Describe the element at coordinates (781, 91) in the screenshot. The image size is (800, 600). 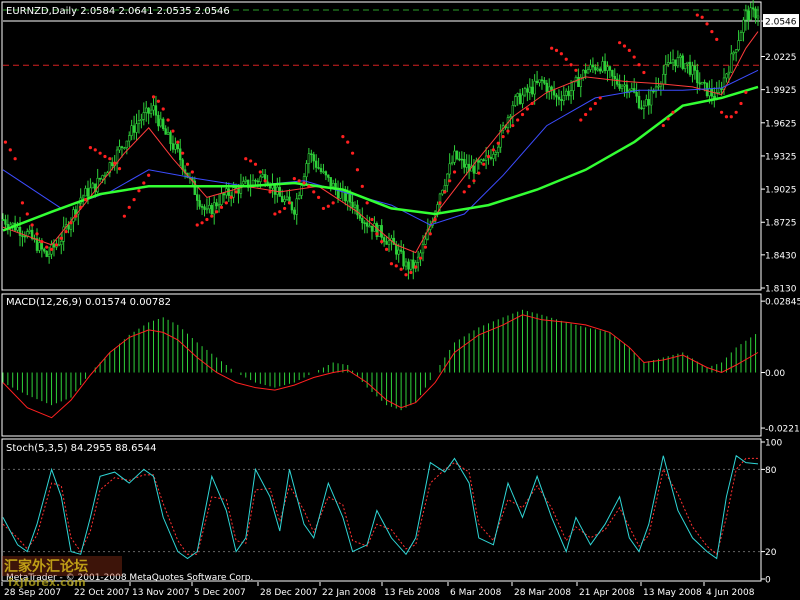
I see `price-ytick-label-2: 1.9925` at that location.